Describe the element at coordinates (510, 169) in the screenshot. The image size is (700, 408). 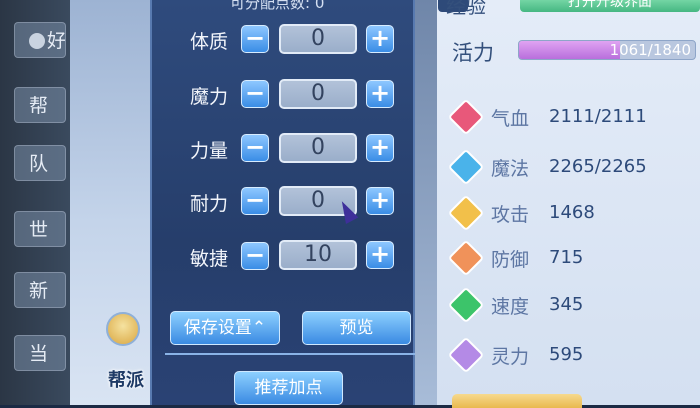
I see `stat-name-mana: 魔法` at that location.